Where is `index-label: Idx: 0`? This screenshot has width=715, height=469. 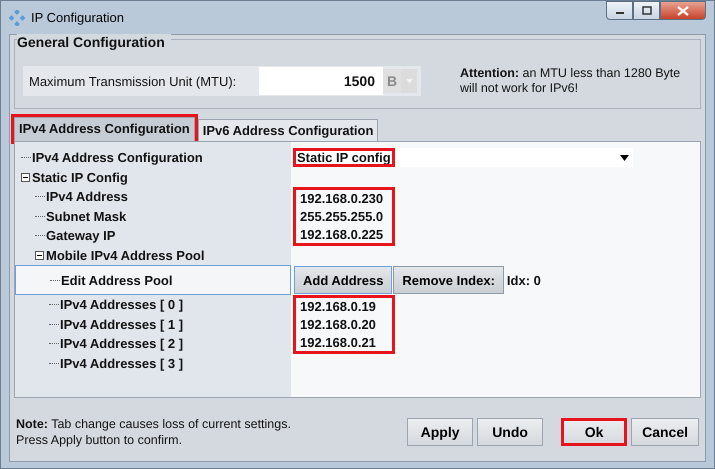 index-label: Idx: 0 is located at coordinates (523, 280).